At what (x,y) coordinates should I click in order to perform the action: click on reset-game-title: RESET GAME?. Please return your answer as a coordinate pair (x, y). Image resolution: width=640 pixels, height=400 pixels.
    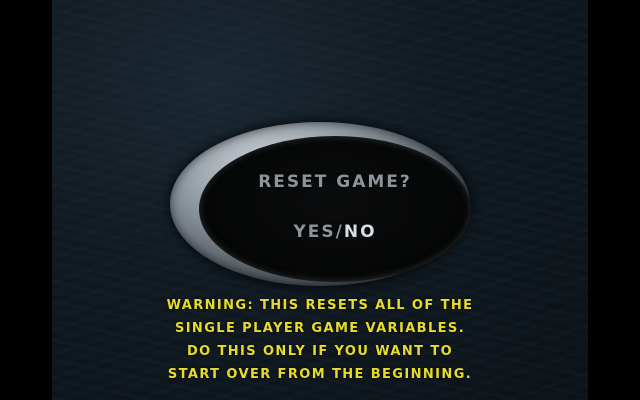
    Looking at the image, I should click on (335, 182).